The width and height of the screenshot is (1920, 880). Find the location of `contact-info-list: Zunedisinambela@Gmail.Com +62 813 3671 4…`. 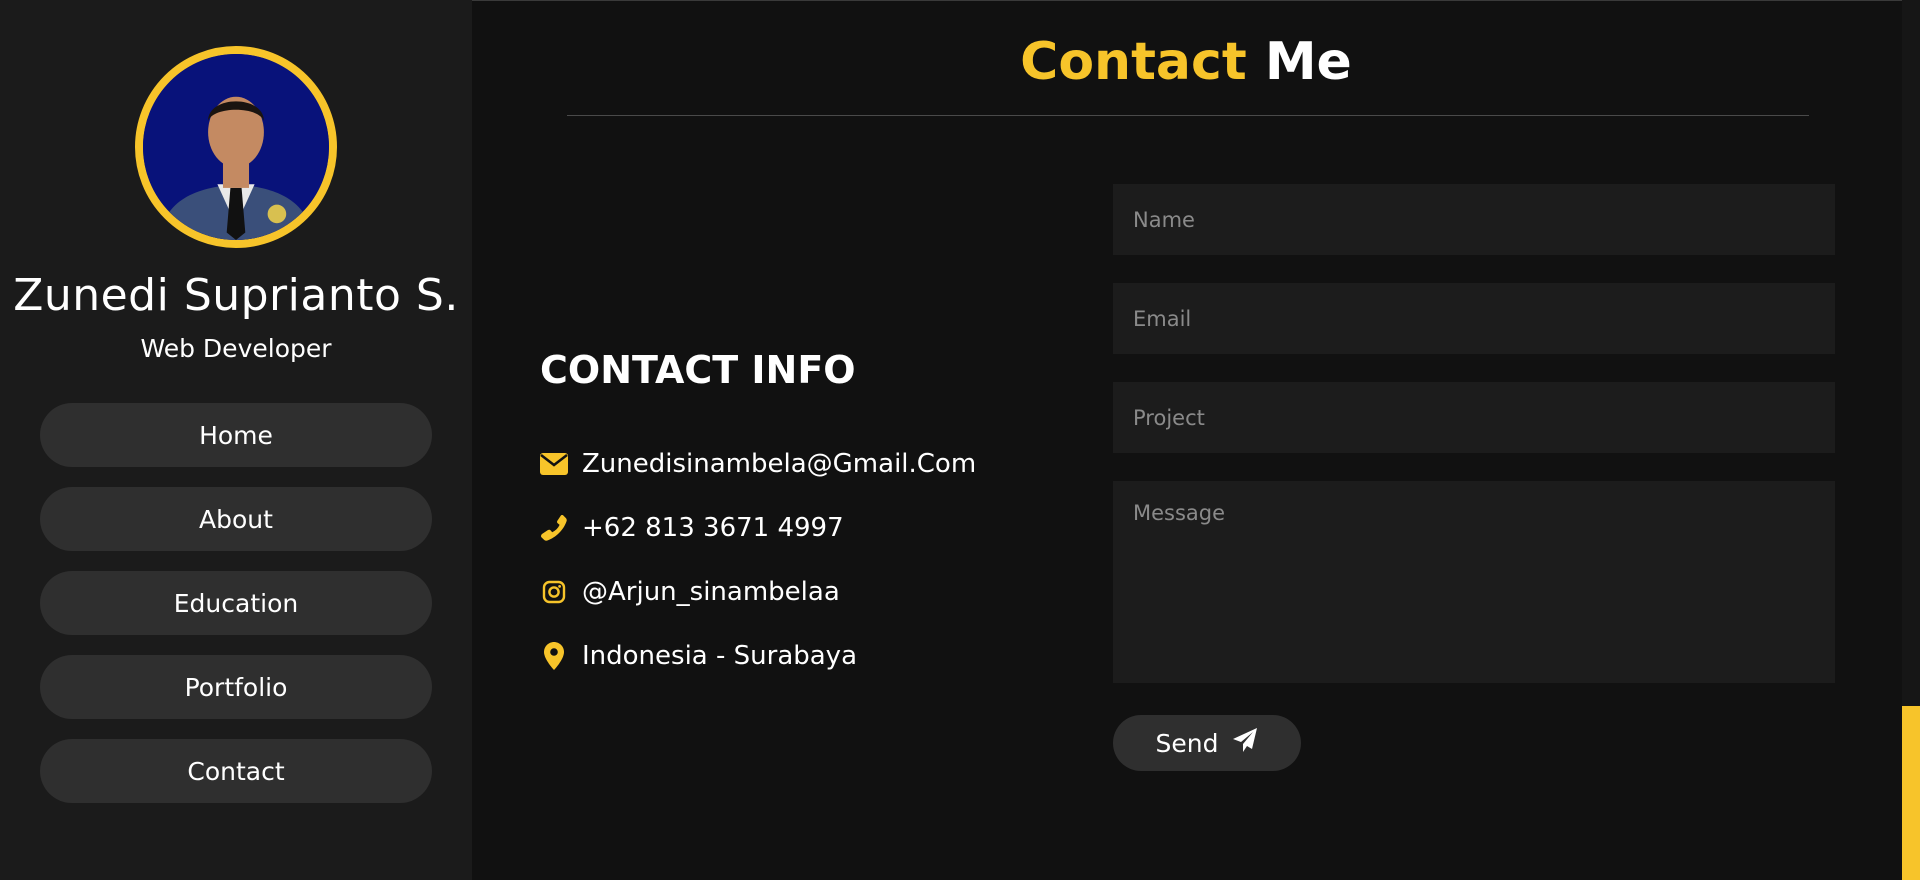

contact-info-list: Zunedisinambela@Gmail.Com +62 813 3671 4… is located at coordinates (758, 560).